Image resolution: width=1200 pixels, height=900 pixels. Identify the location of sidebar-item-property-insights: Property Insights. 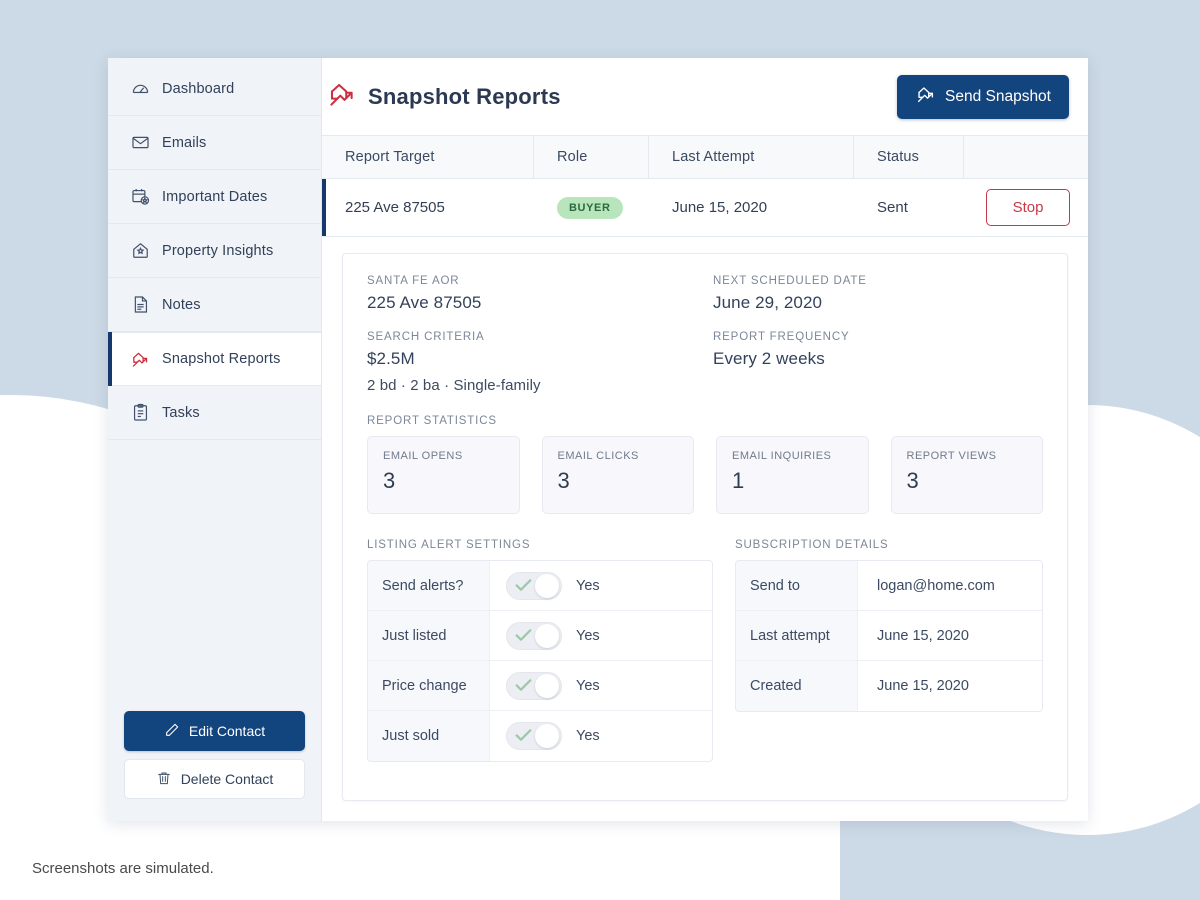
(214, 251).